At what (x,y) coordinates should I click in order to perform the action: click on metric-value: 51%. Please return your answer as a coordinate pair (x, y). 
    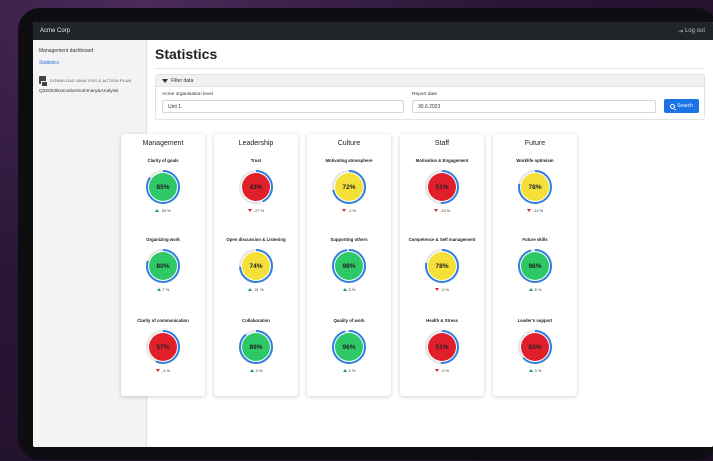
    Looking at the image, I should click on (441, 187).